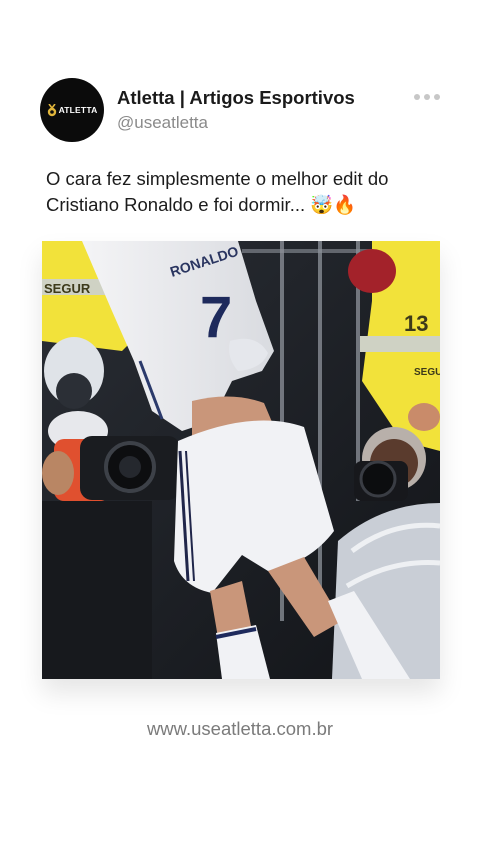 The image size is (480, 854). I want to click on vest-text-right-lower: SEGUR, so click(427, 372).